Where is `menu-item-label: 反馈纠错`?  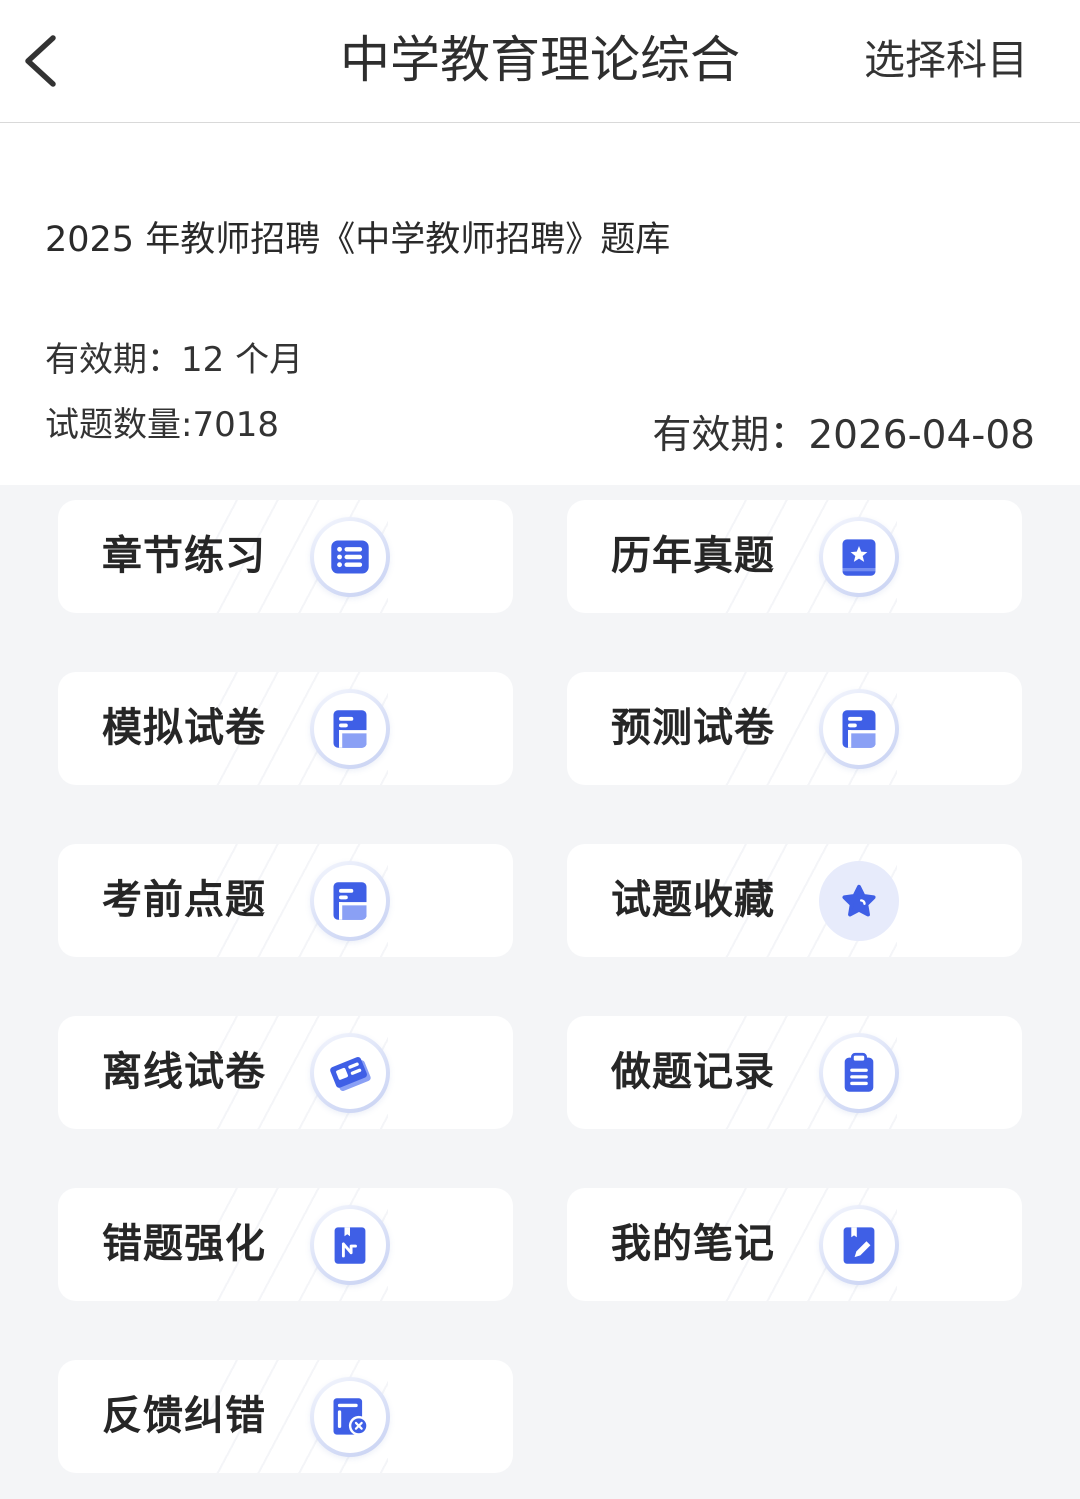
menu-item-label: 反馈纠错 is located at coordinates (184, 1416).